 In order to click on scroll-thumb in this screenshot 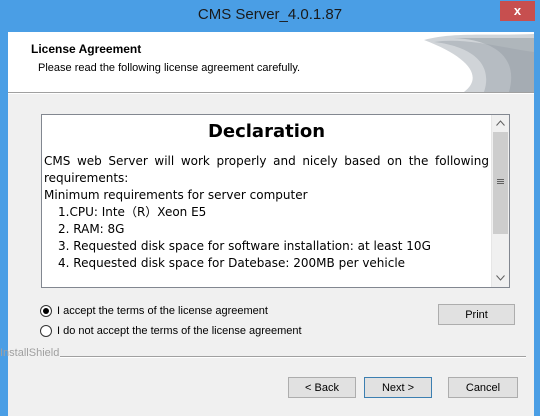, I will do `click(500, 183)`.